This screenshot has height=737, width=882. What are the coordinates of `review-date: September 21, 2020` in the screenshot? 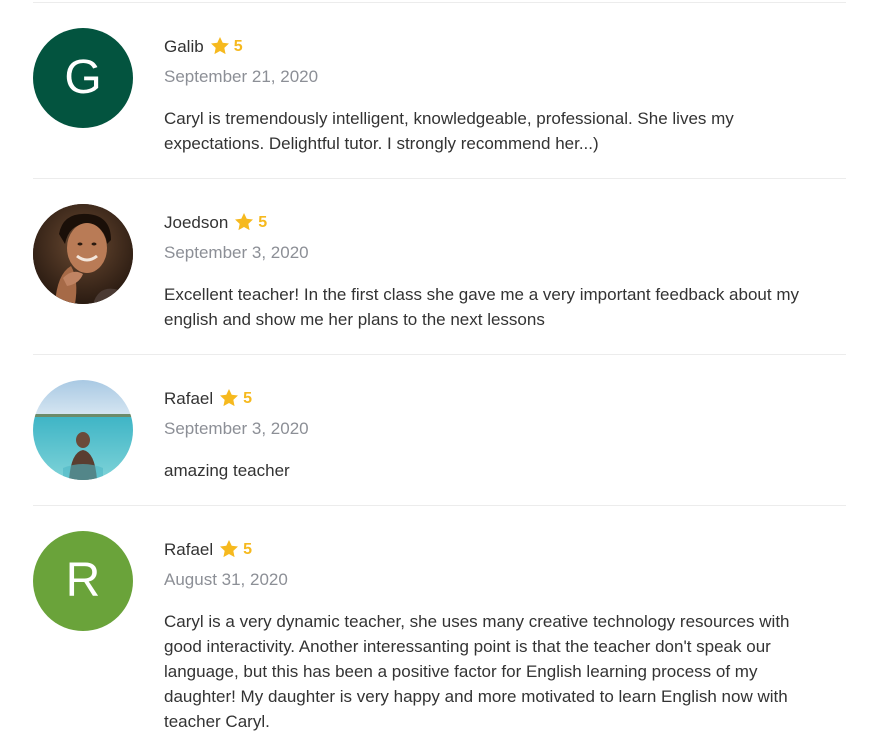 It's located at (241, 76).